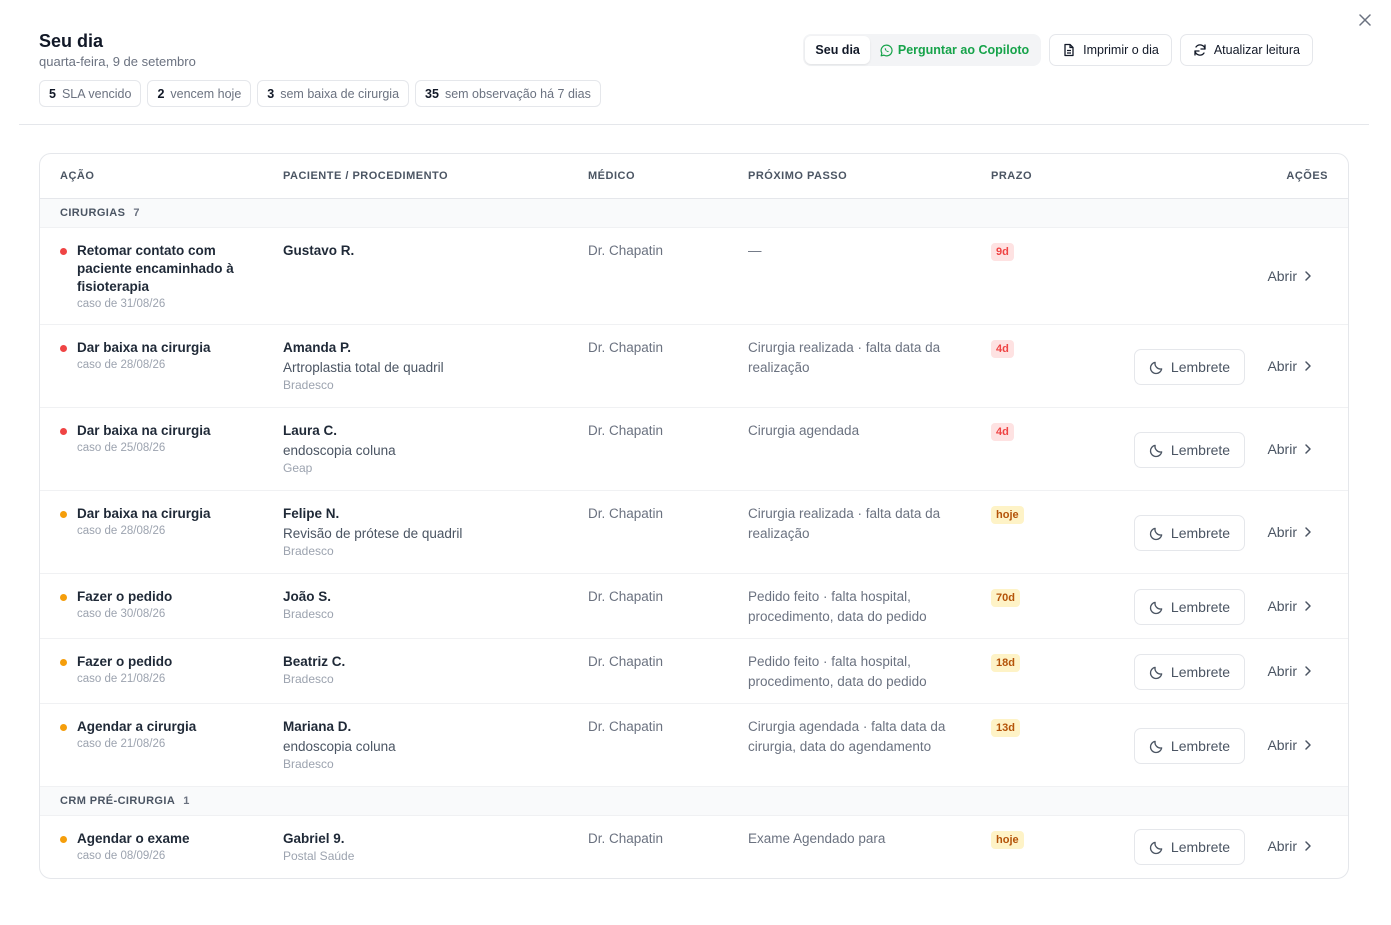 The image size is (1391, 925). Describe the element at coordinates (144, 430) in the screenshot. I see `action-title: Dar baixa na cirurgia` at that location.